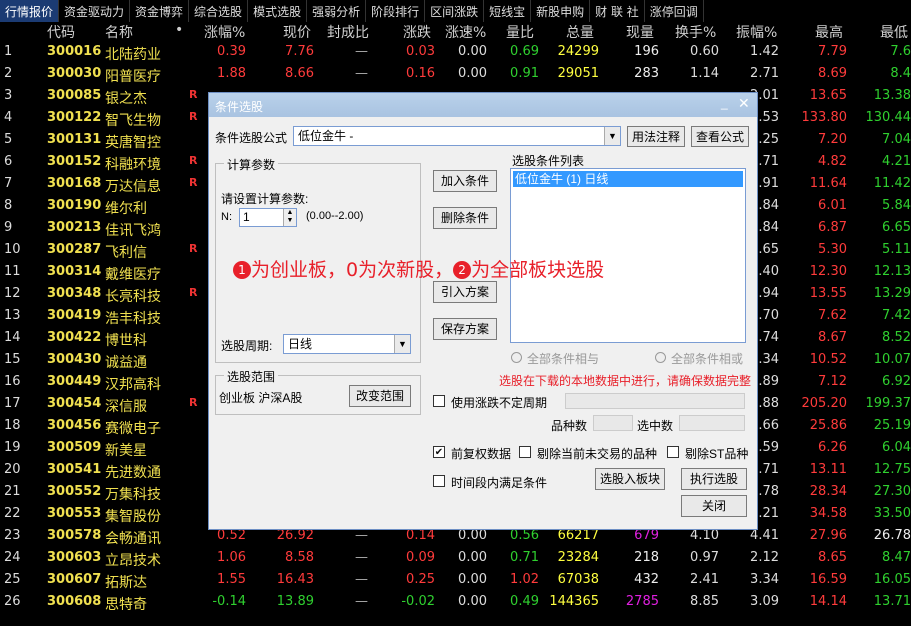 This screenshot has width=911, height=626. Describe the element at coordinates (481, 454) in the screenshot. I see `pre-adjust-label: 前复权数据` at that location.